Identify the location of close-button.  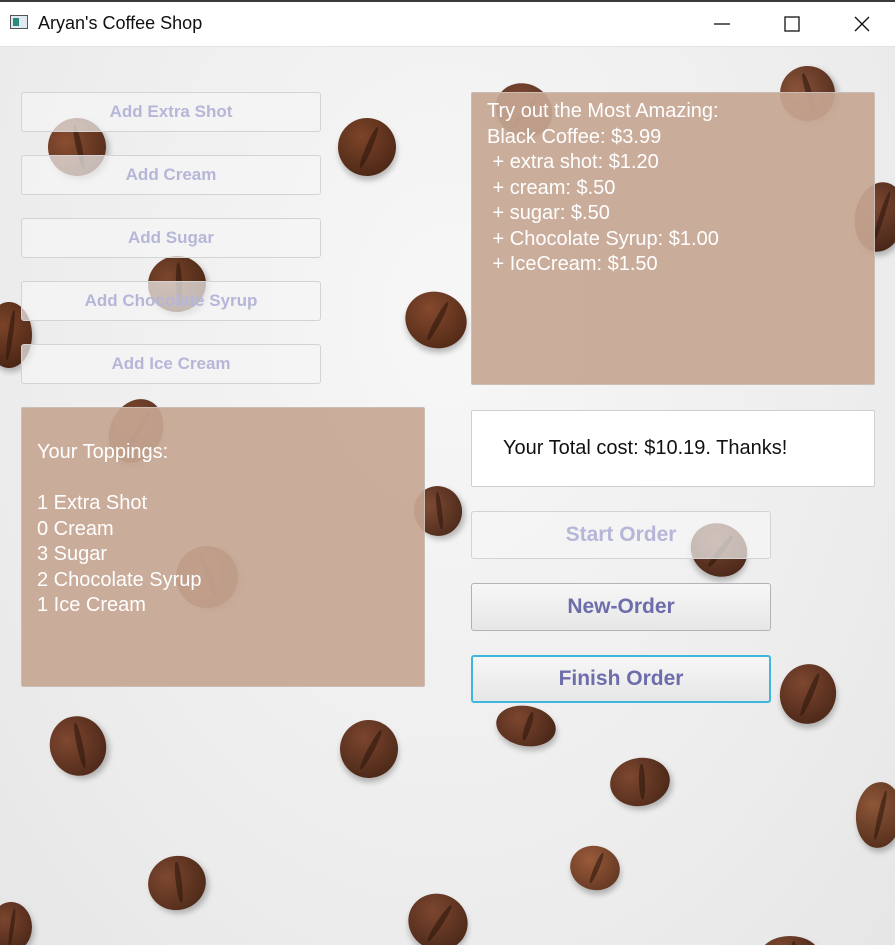
(861, 23).